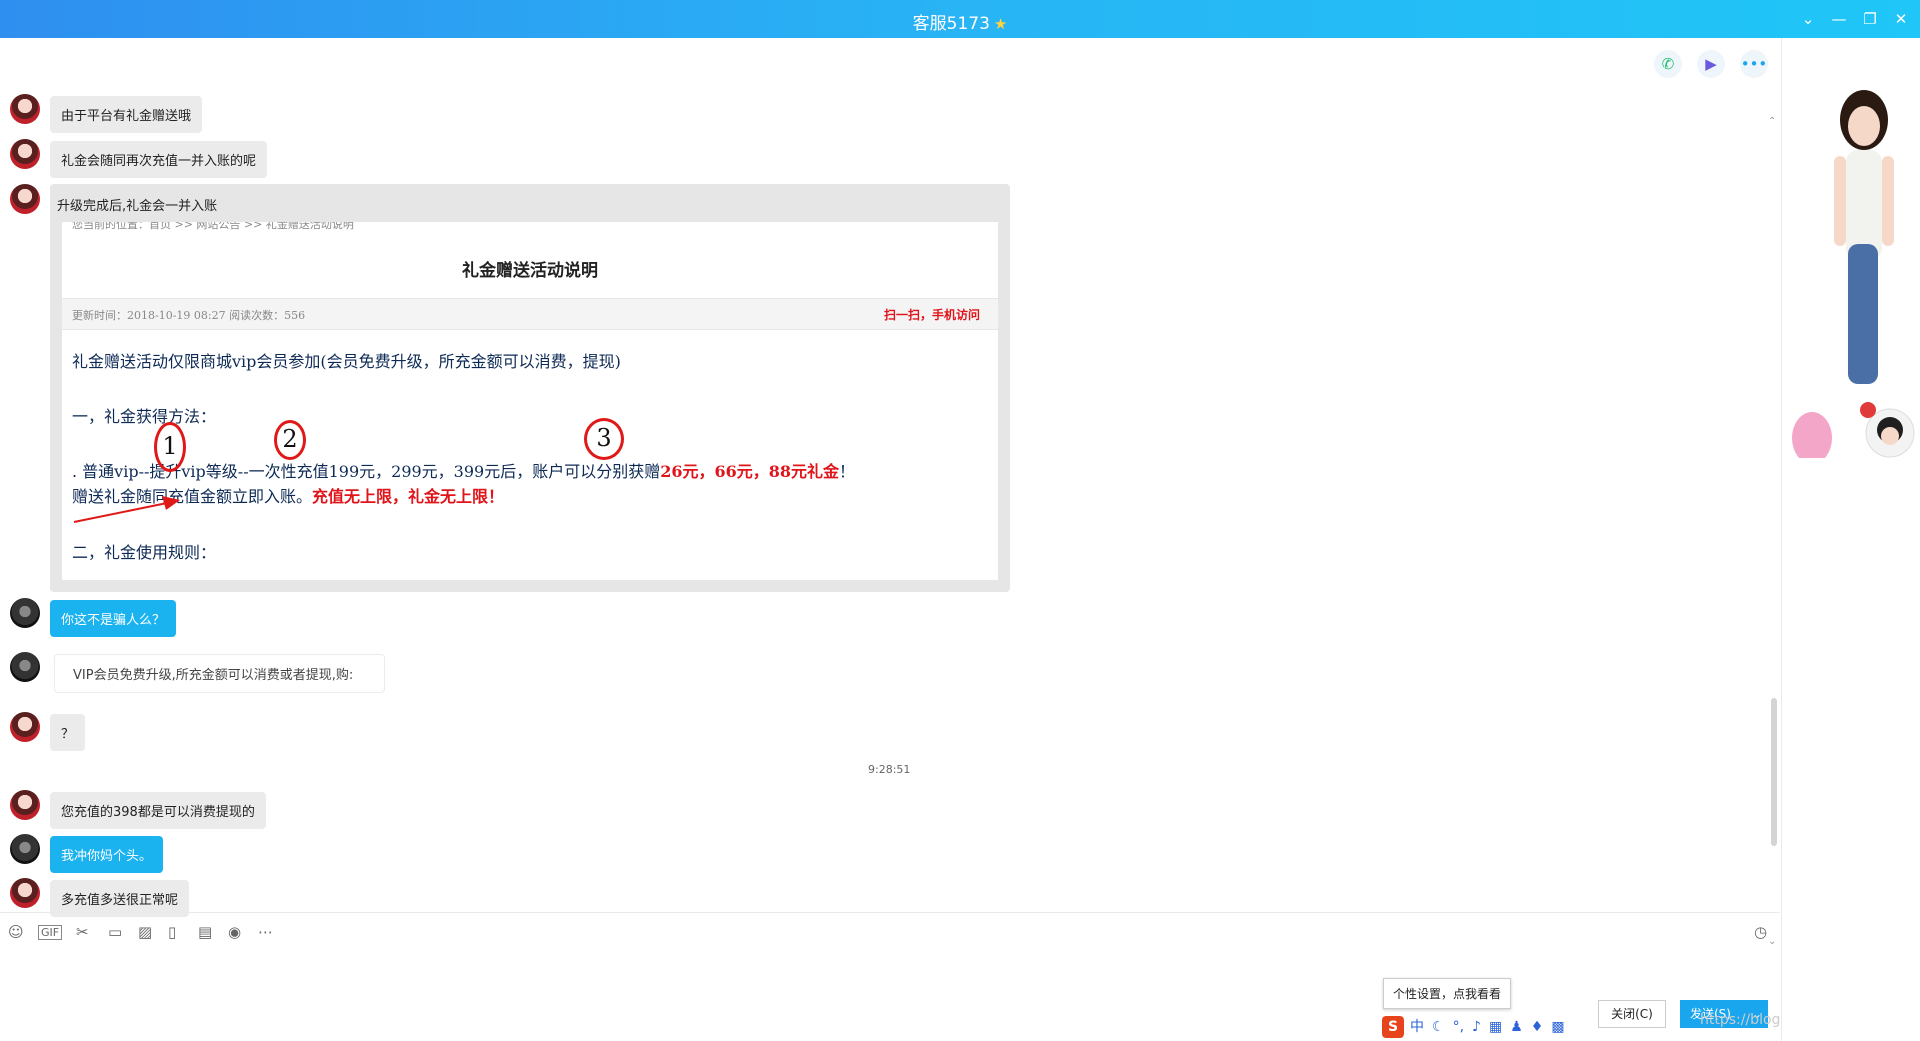 The image size is (1920, 1041). I want to click on star-icon: ★, so click(1000, 24).